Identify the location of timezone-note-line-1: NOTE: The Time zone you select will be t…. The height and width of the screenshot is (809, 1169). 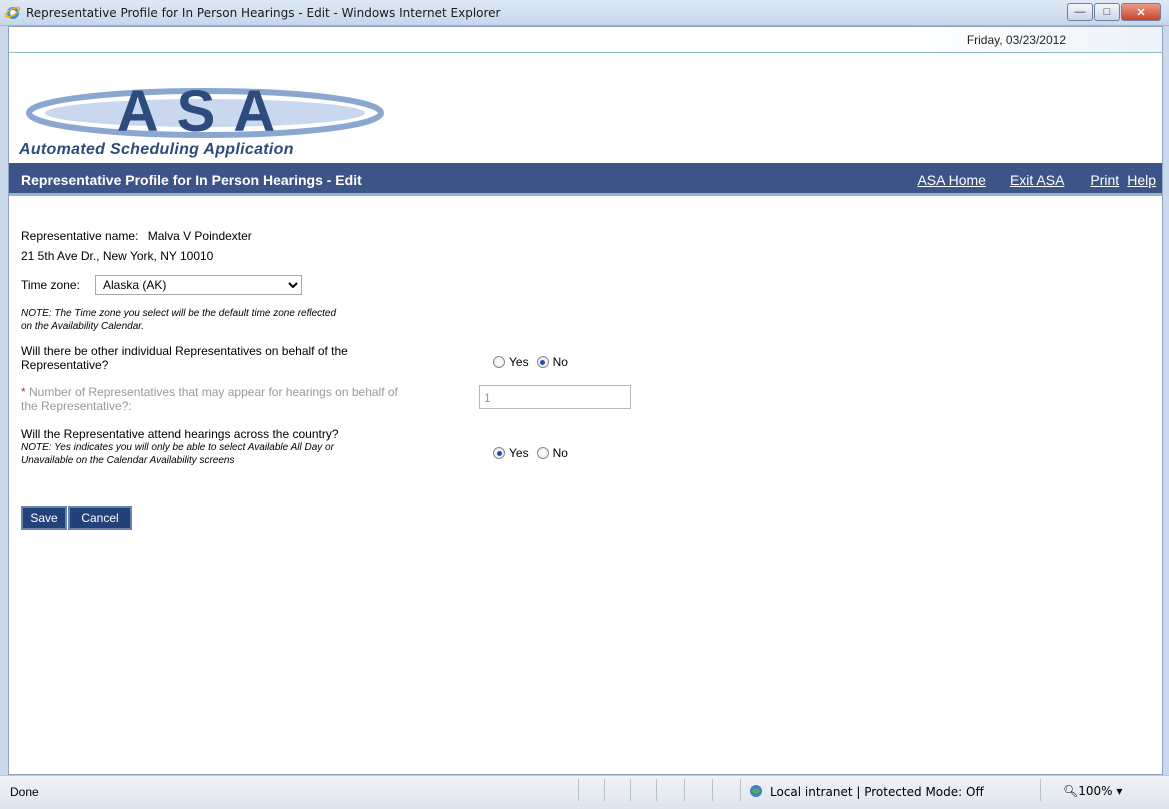
(179, 313).